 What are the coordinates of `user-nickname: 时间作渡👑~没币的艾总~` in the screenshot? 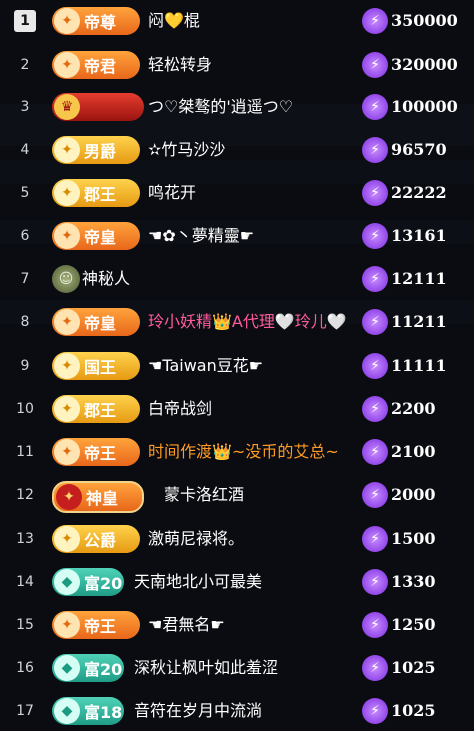 It's located at (243, 452).